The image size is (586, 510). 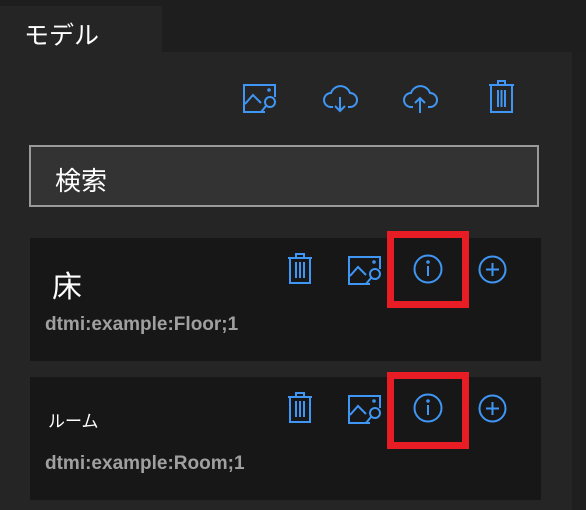 I want to click on upload-icon, so click(x=420, y=99).